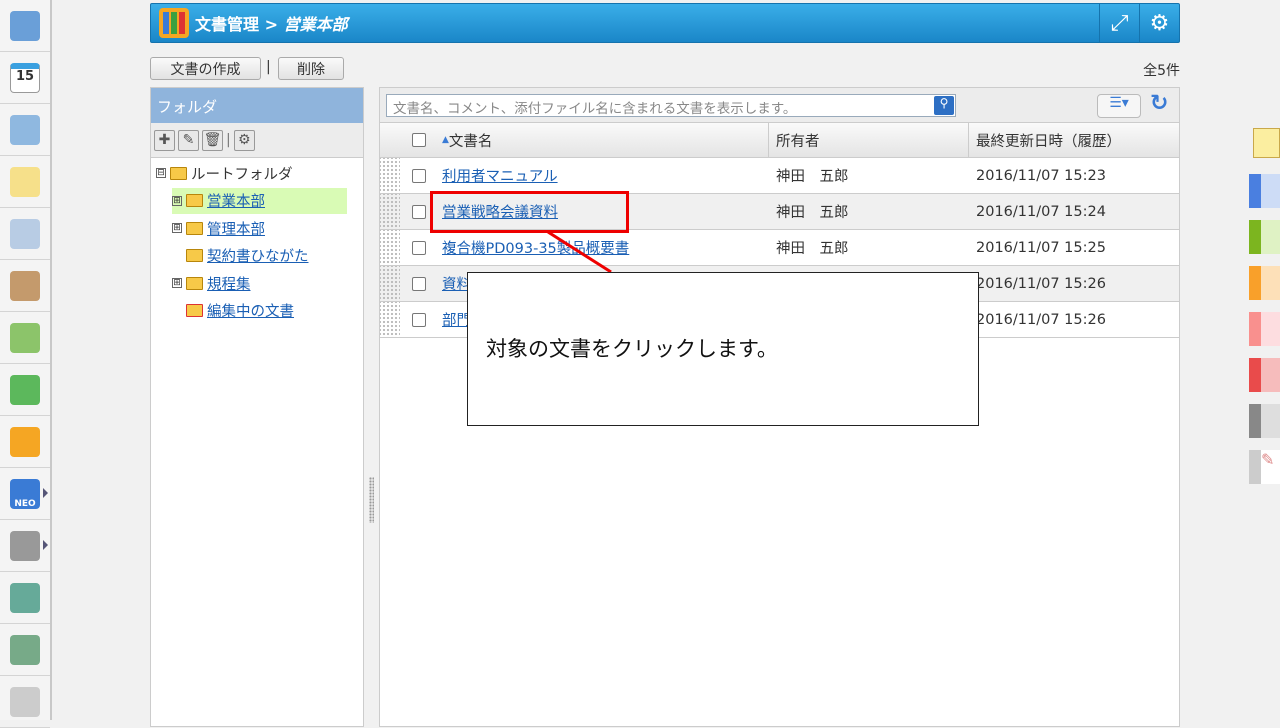 This screenshot has width=1280, height=728. What do you see at coordinates (723, 349) in the screenshot?
I see `instruction-callout: 対象の文書をクリックします。` at bounding box center [723, 349].